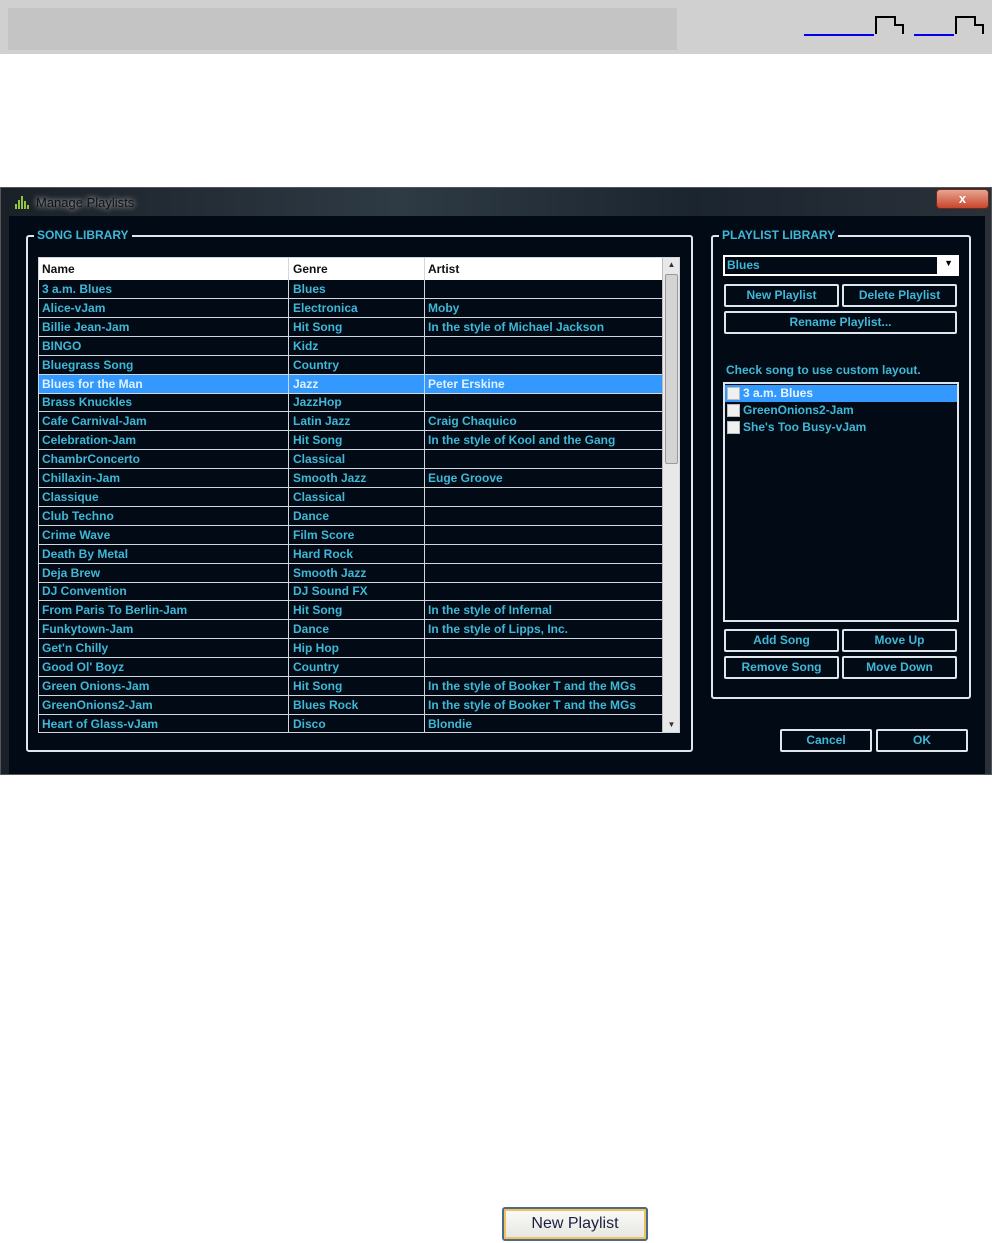 The height and width of the screenshot is (1243, 992). I want to click on cell-genre: Disco, so click(309, 723).